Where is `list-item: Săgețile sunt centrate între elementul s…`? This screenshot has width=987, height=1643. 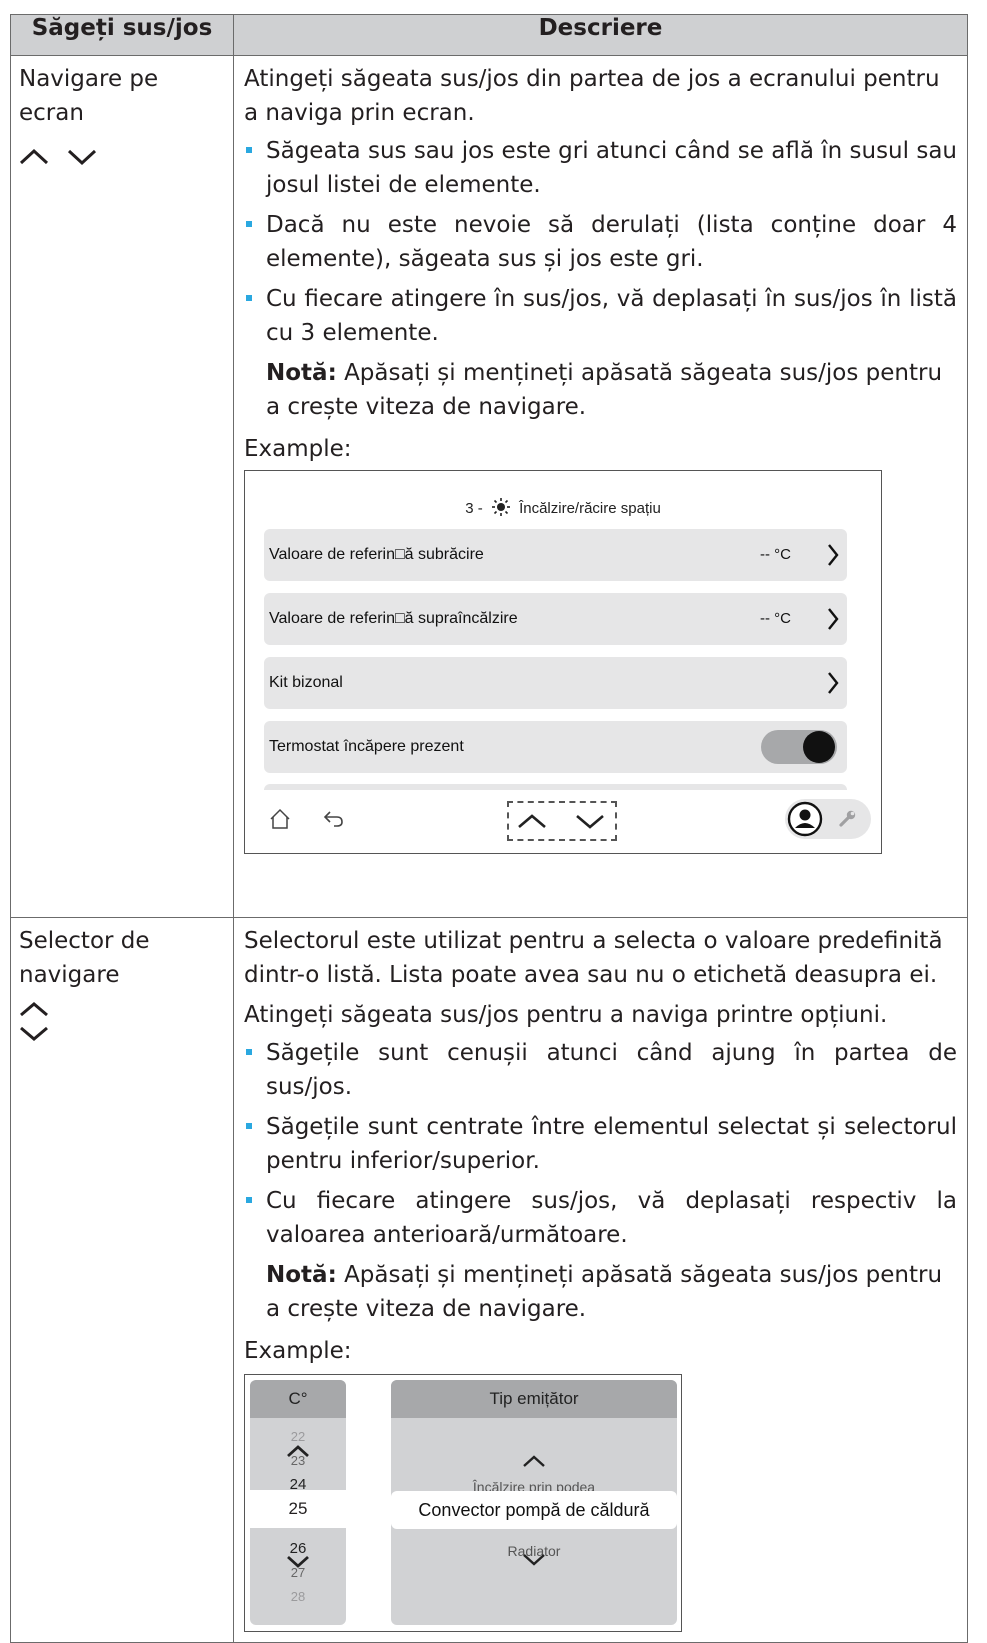 list-item: Săgețile sunt centrate între elementul s… is located at coordinates (600, 1144).